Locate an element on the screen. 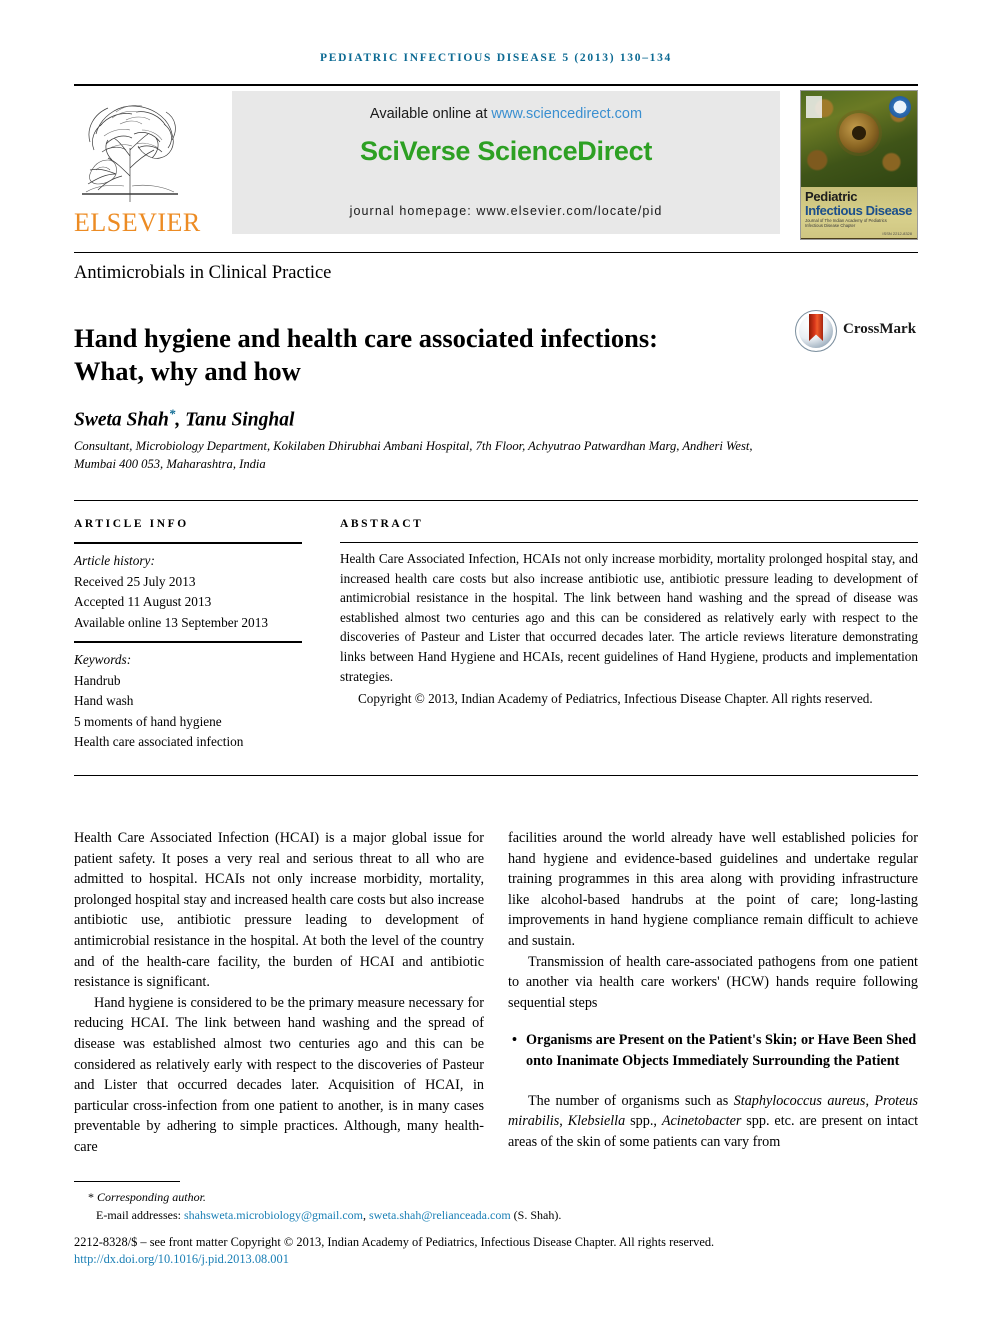 Image resolution: width=992 pixels, height=1323 pixels. crossmark-badge: CrossMark is located at coordinates (856, 331).